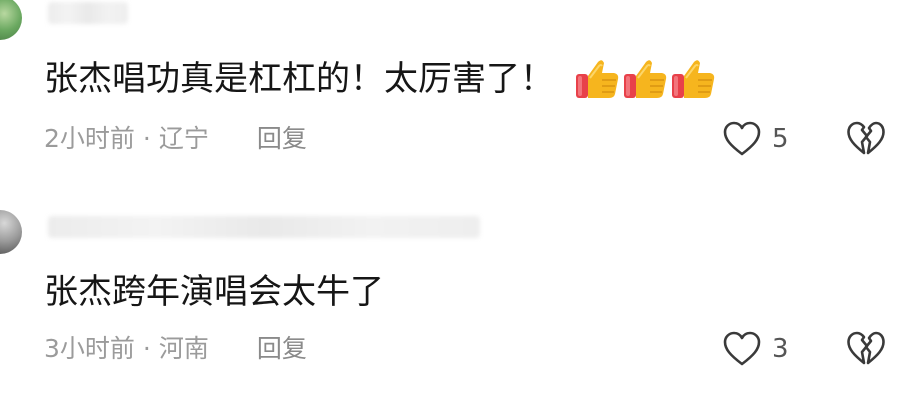 The image size is (916, 412). I want to click on emoji-group, so click(645, 79).